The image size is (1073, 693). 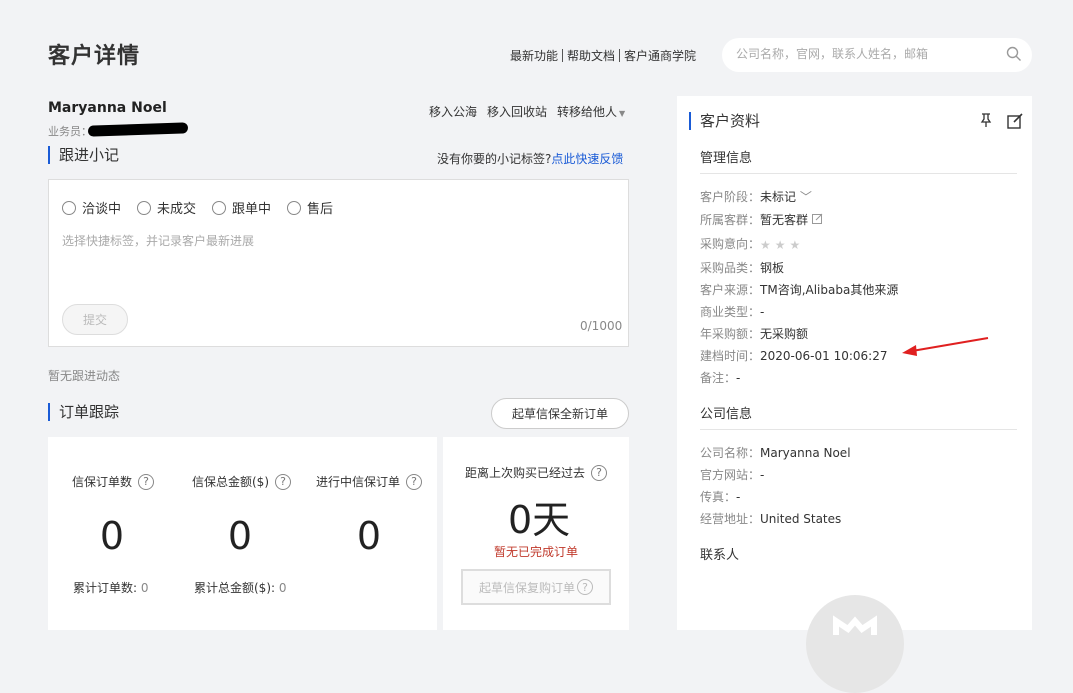 I want to click on field-fax: 传真：-, so click(x=720, y=497).